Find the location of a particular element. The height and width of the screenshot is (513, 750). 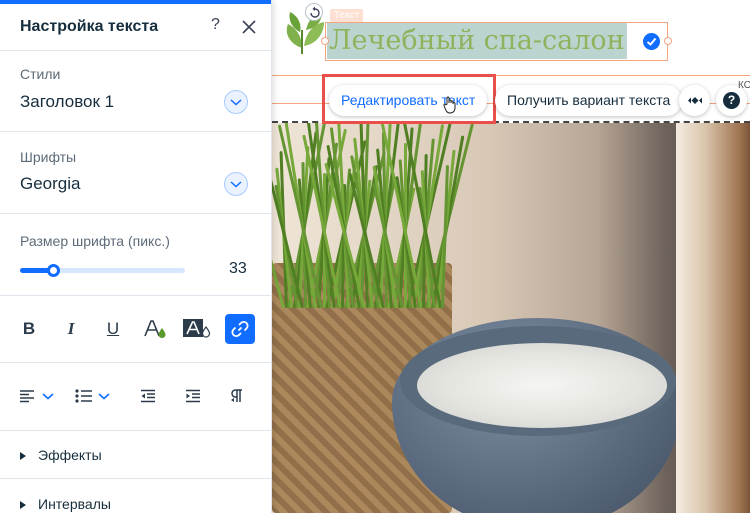

rotate-icon is located at coordinates (315, 12).